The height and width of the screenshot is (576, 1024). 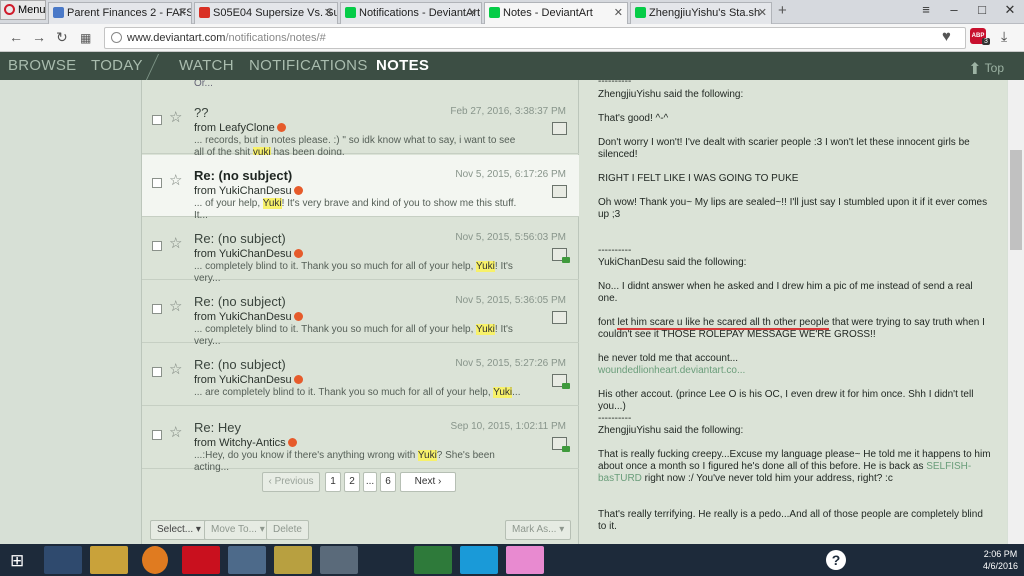 I want to click on previous-page-button: ‹ Previous, so click(x=291, y=482).